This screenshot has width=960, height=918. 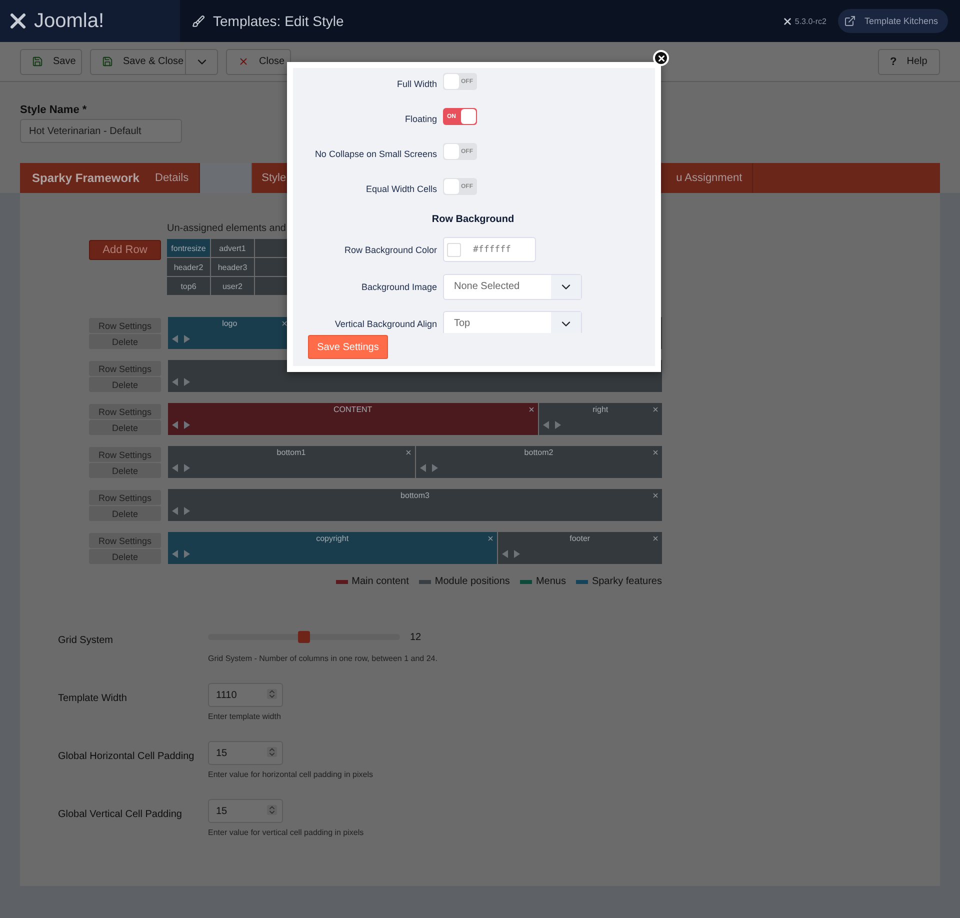 What do you see at coordinates (188, 248) in the screenshot?
I see `position-chip: fontresize` at bounding box center [188, 248].